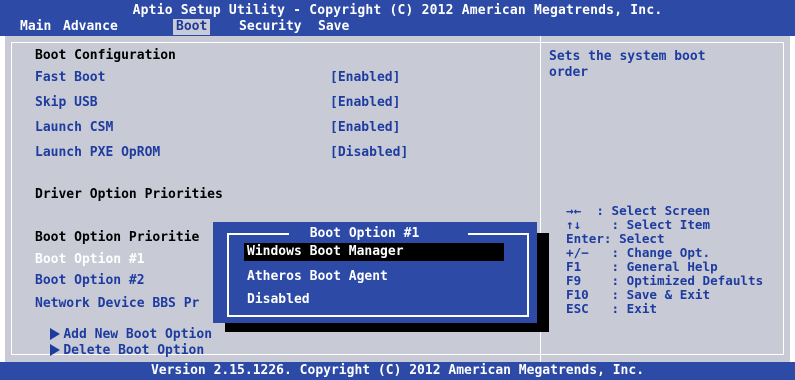  What do you see at coordinates (369, 152) in the screenshot?
I see `launch-pxe-oprom-value: [Disabled]` at bounding box center [369, 152].